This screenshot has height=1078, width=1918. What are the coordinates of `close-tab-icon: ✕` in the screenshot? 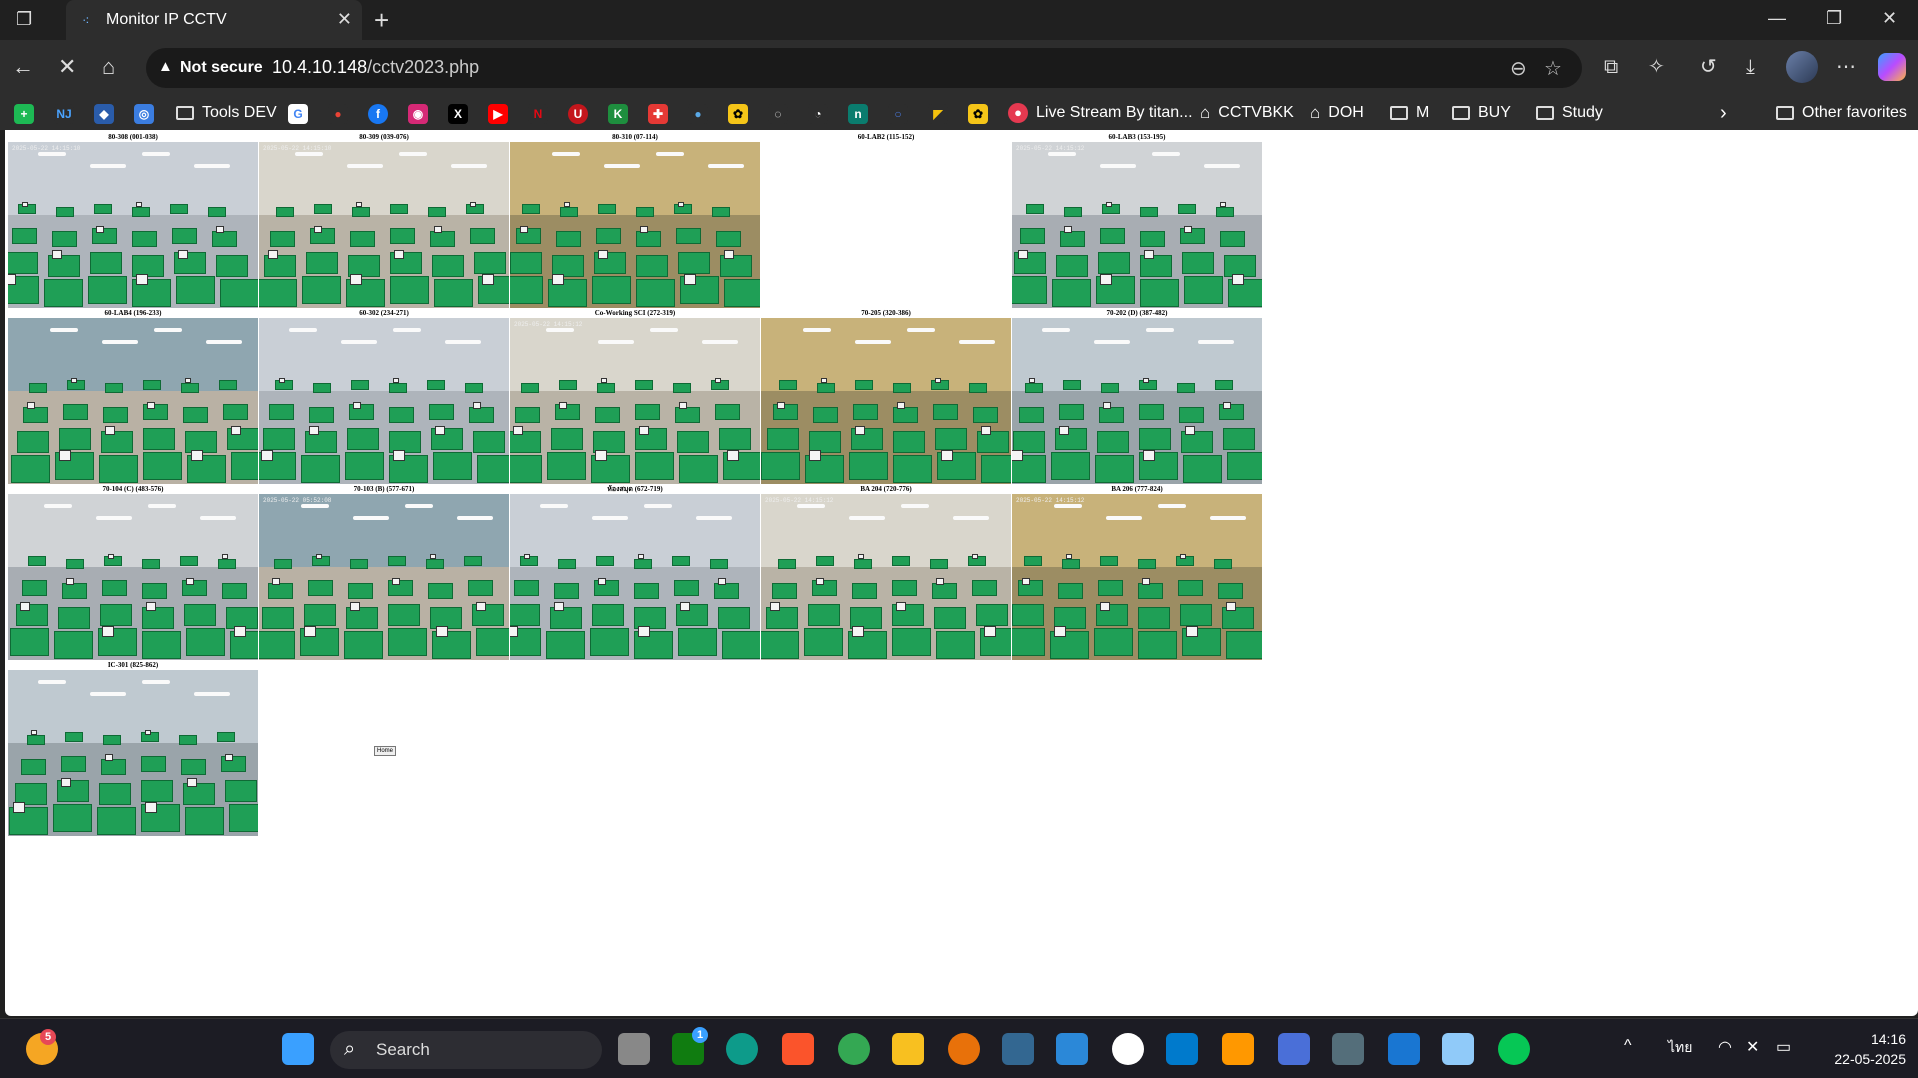 It's located at (344, 19).